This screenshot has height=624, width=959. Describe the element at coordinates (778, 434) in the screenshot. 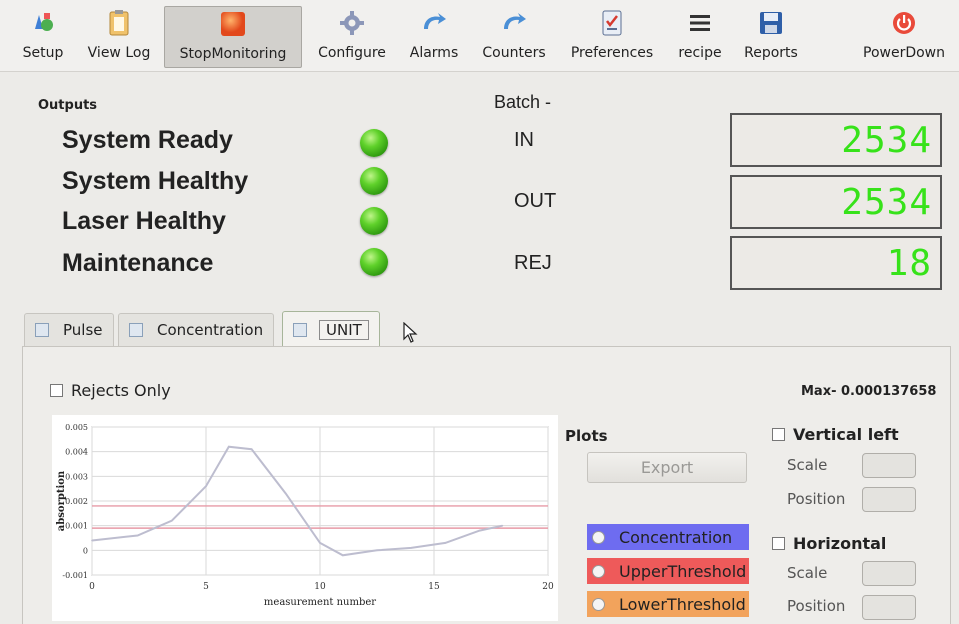

I see `vertical-left-checkbox-box` at that location.